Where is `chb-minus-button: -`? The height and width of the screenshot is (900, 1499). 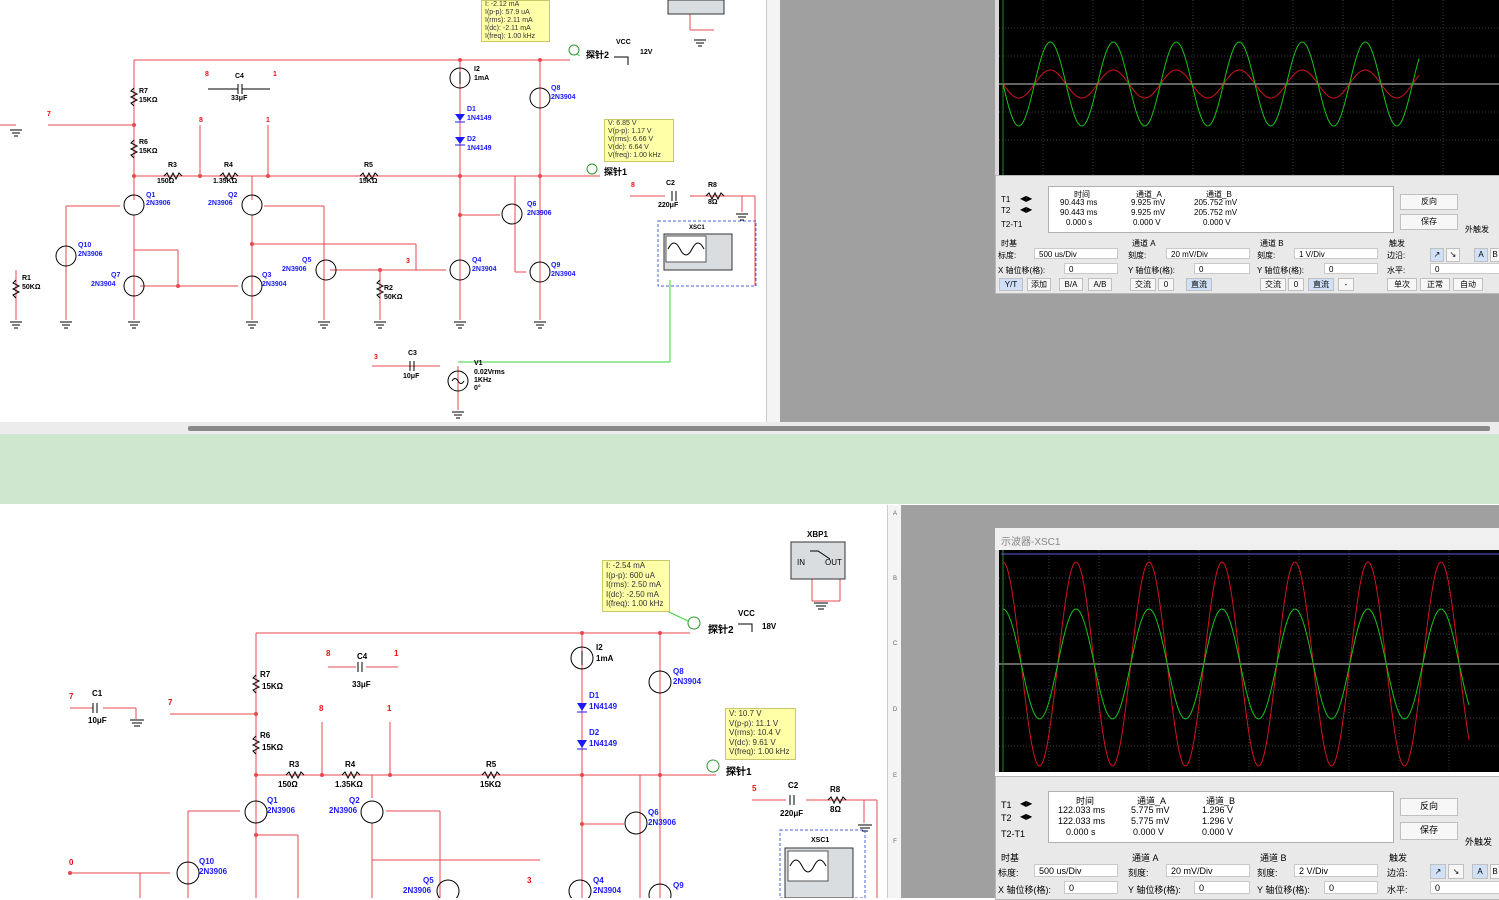
chb-minus-button: - is located at coordinates (1346, 284).